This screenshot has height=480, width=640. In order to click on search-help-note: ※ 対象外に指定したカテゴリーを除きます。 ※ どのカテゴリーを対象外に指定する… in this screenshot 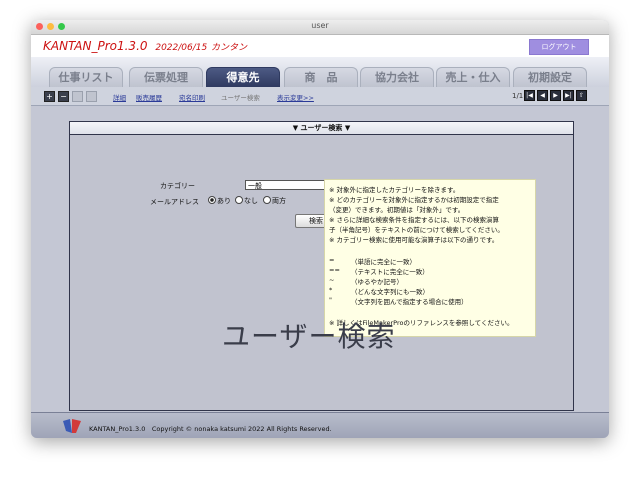, I will do `click(430, 258)`.